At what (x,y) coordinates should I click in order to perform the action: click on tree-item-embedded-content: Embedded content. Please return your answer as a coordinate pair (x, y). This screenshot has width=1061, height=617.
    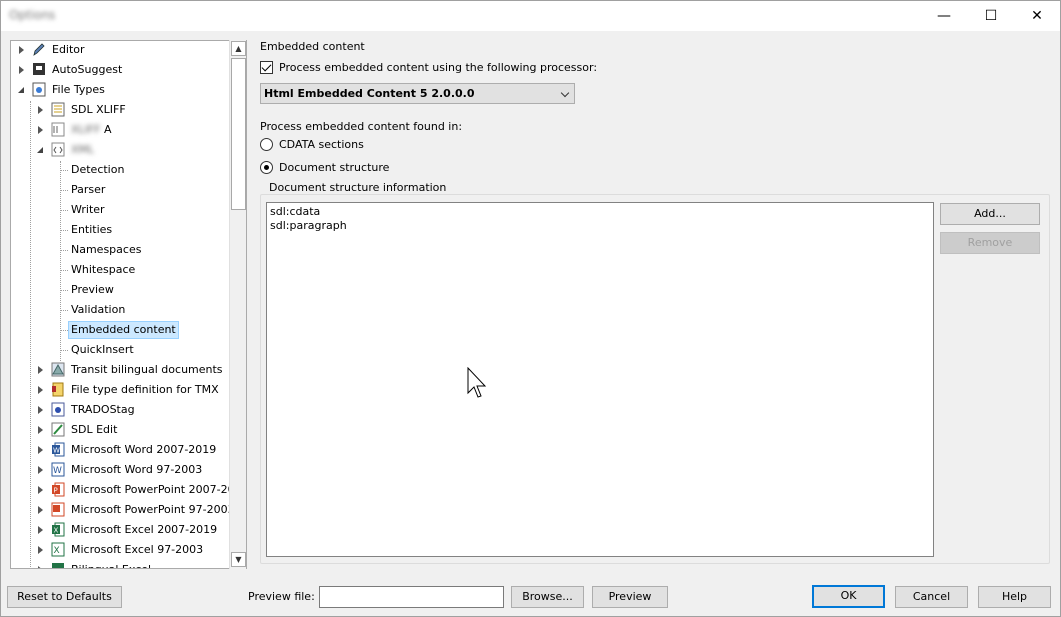
    Looking at the image, I should click on (111, 330).